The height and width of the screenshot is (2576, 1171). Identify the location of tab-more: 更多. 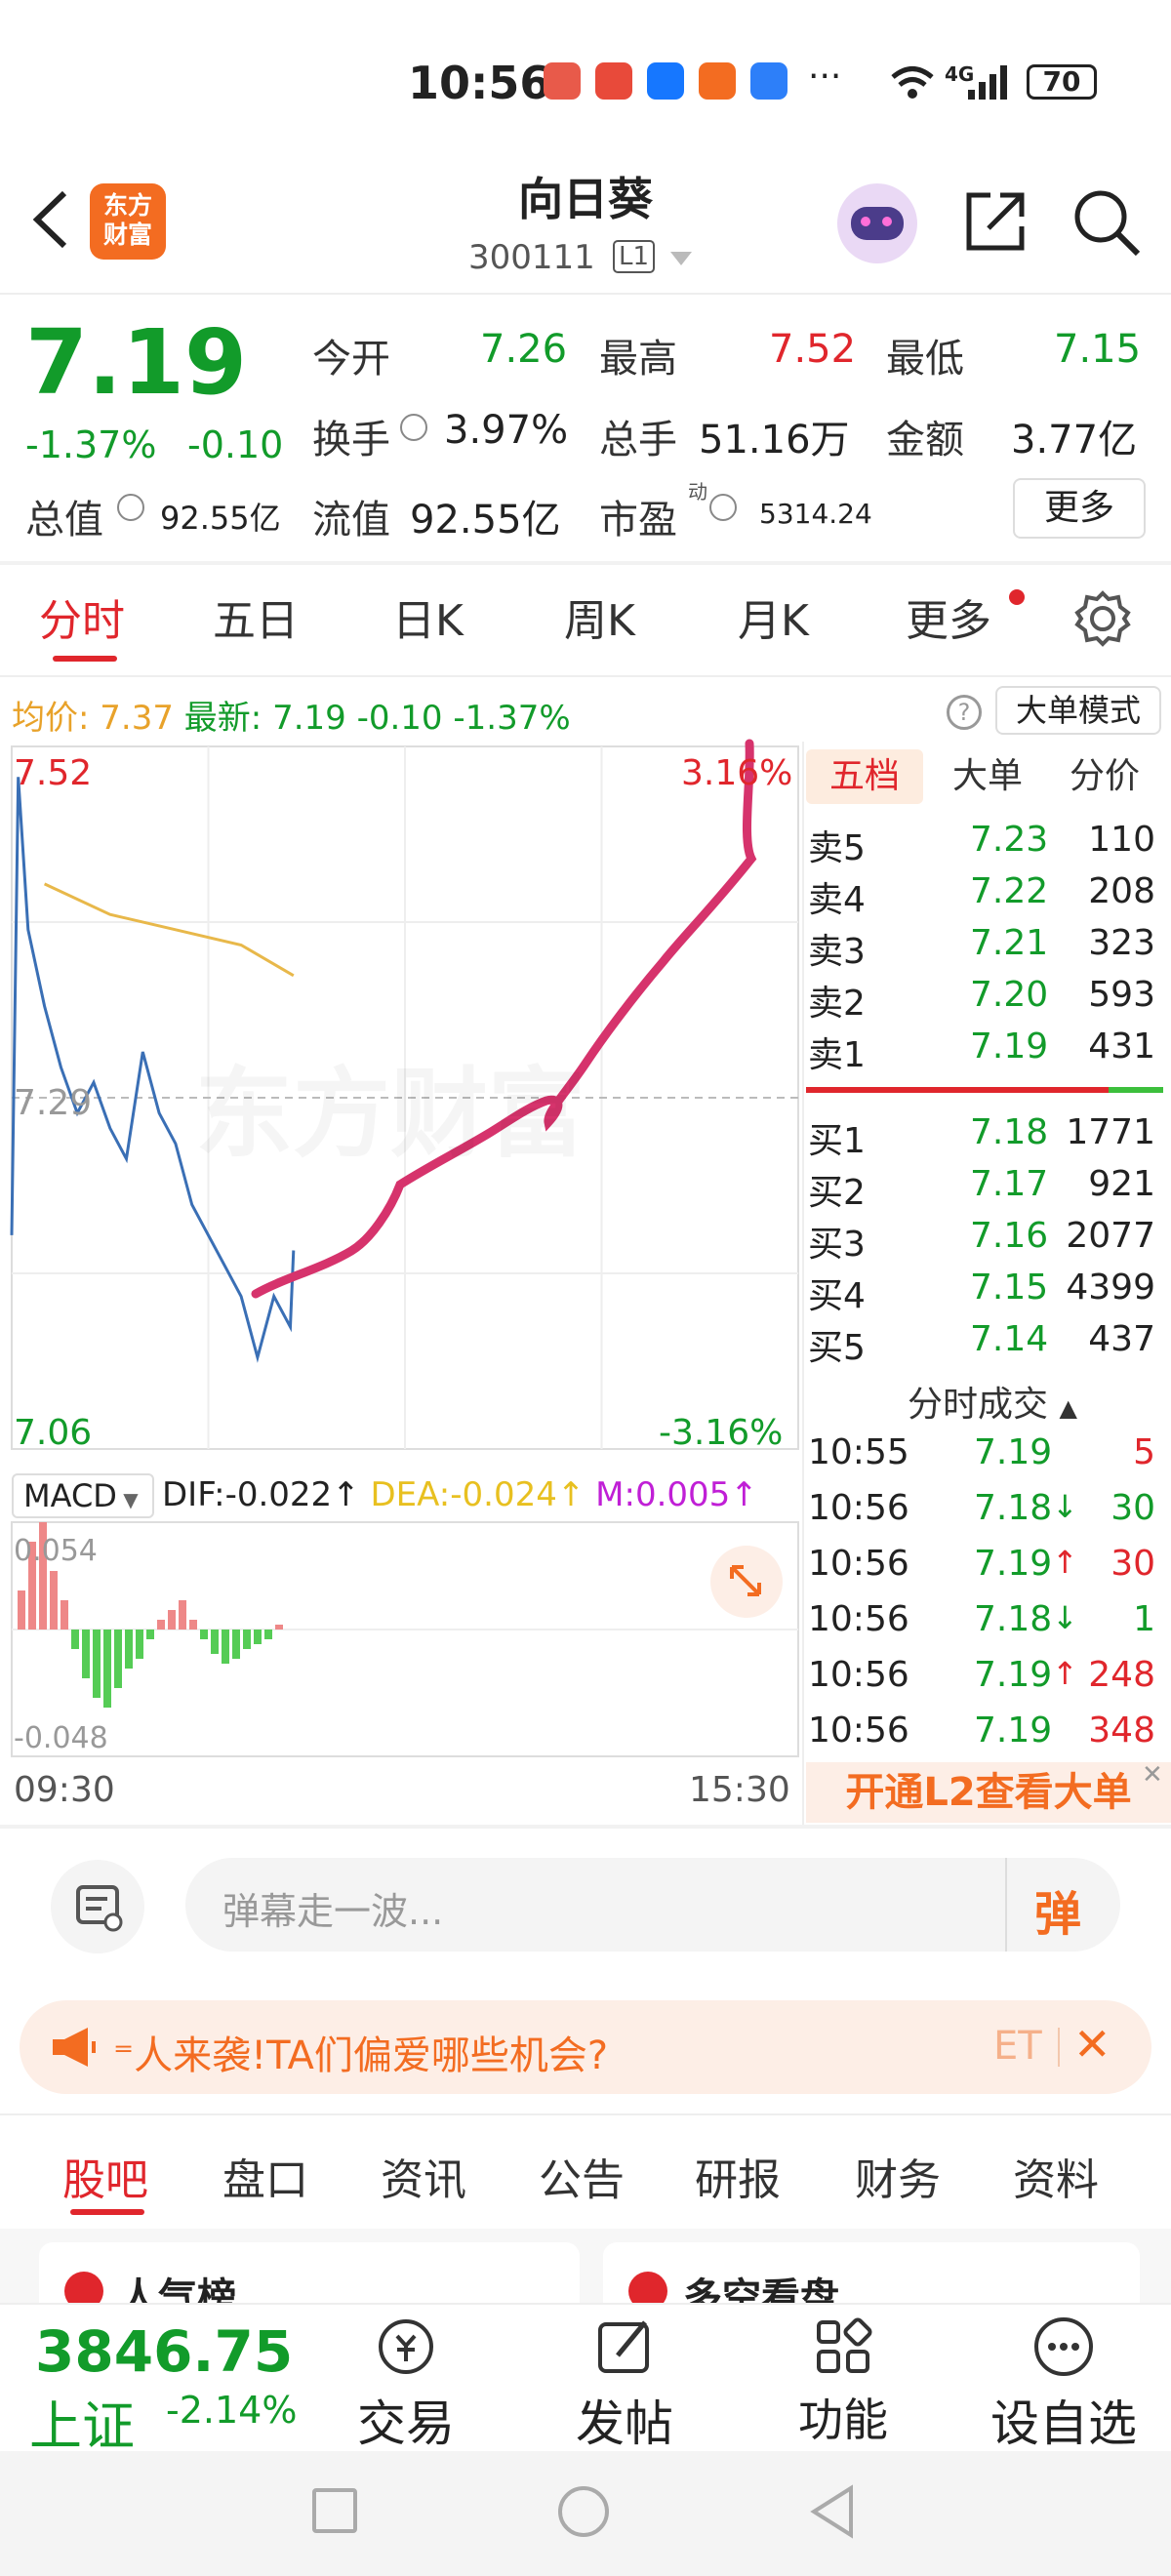
(948, 616).